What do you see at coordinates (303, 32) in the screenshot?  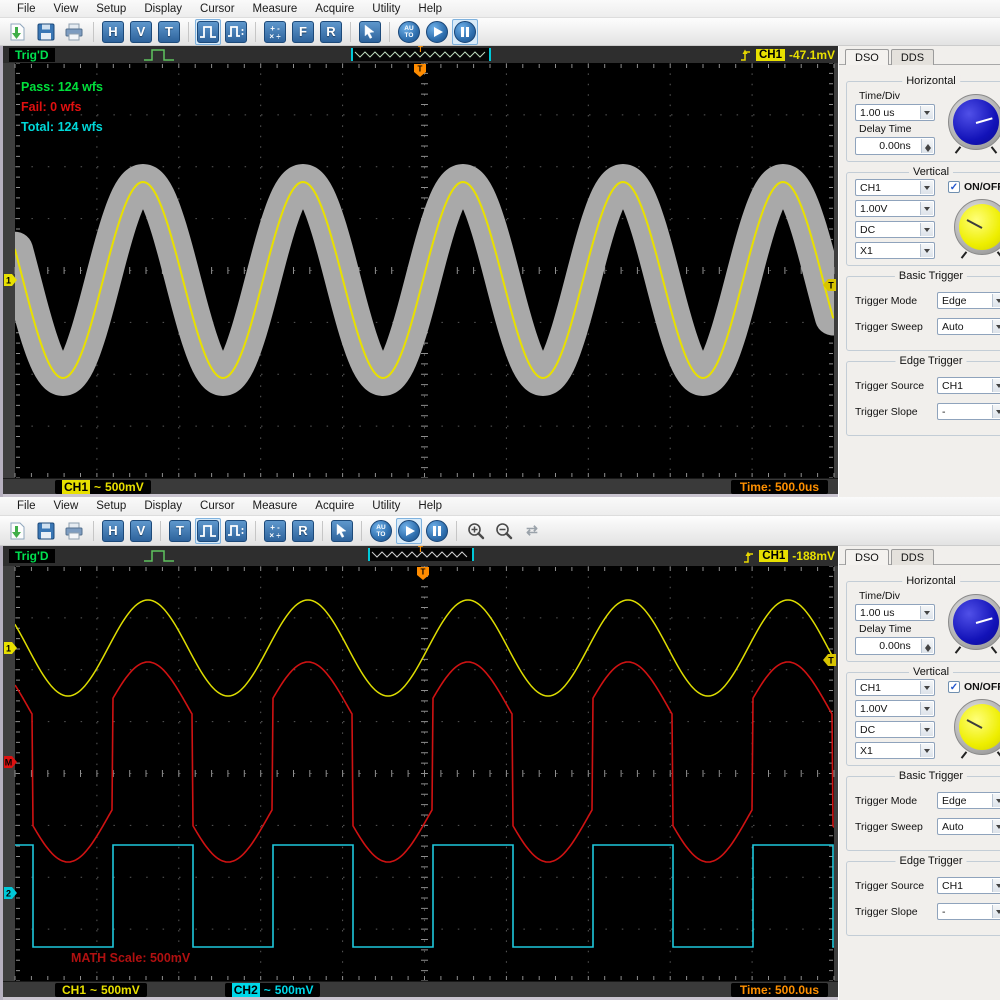 I see `fft-button: F` at bounding box center [303, 32].